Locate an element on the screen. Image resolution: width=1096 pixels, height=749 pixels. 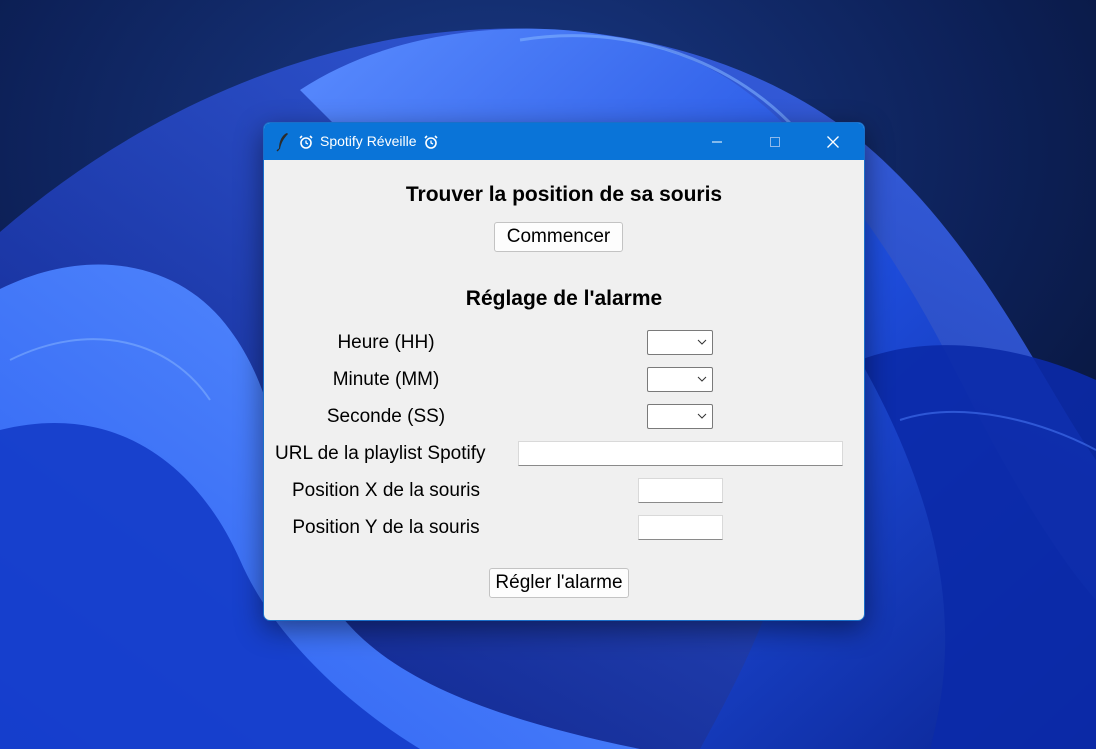
mouse-x-input is located at coordinates (680, 490).